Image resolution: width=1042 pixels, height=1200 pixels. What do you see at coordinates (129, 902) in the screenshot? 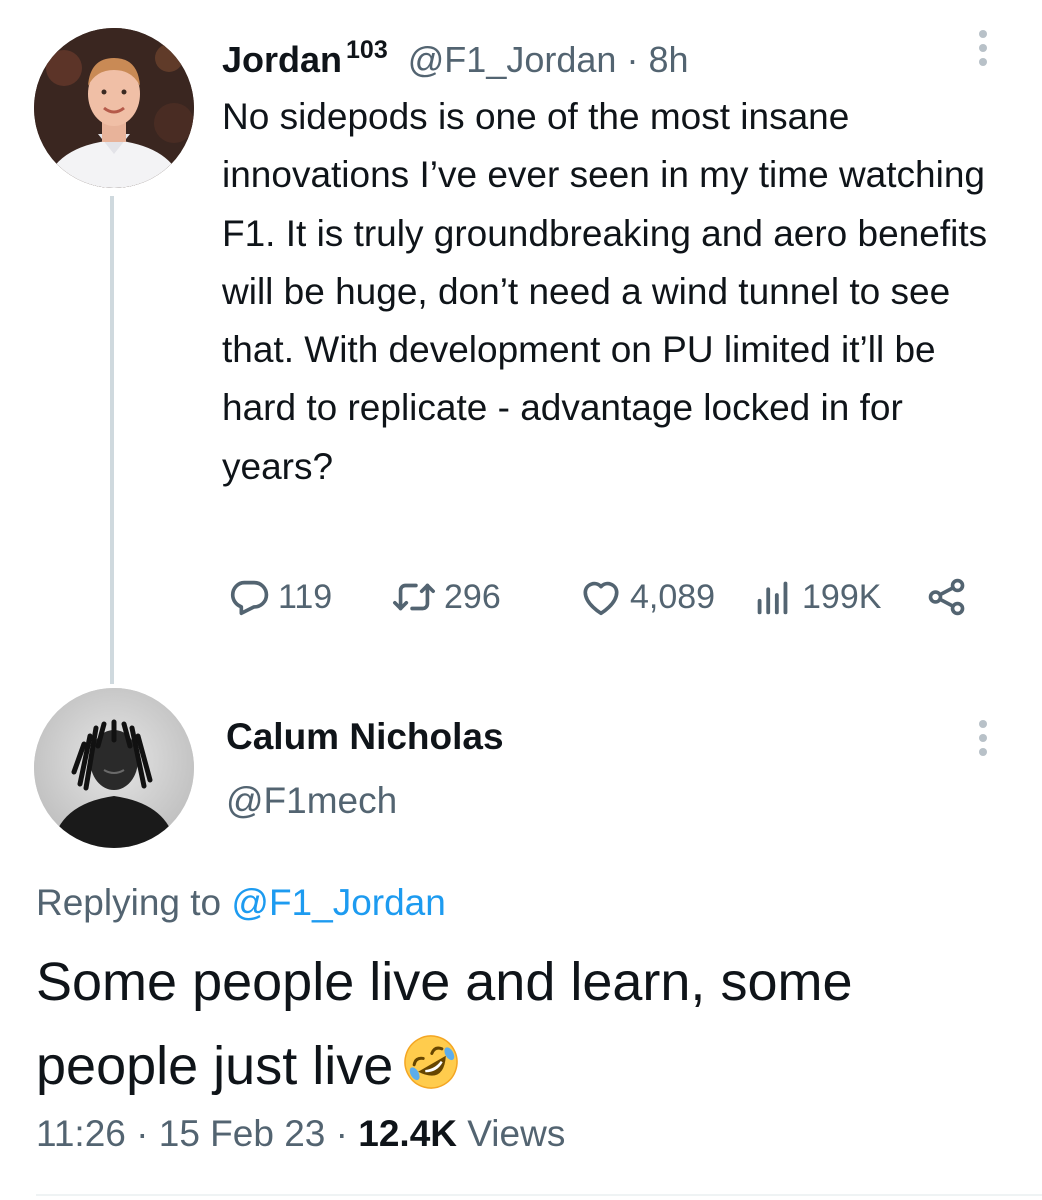
I see `replying-to-label: Replying to` at bounding box center [129, 902].